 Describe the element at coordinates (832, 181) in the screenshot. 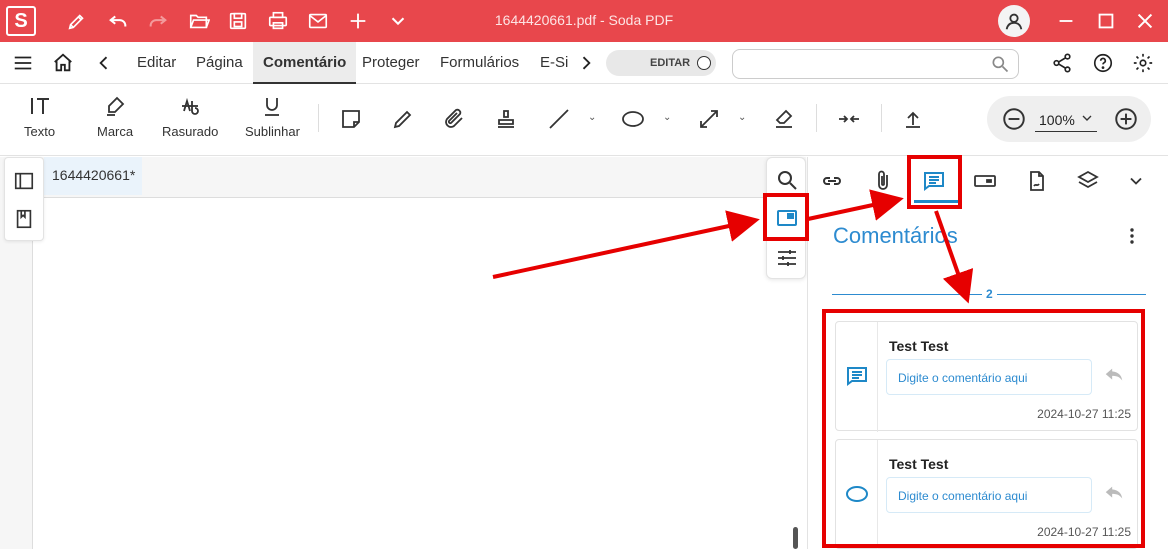

I see `links-tab-icon` at that location.